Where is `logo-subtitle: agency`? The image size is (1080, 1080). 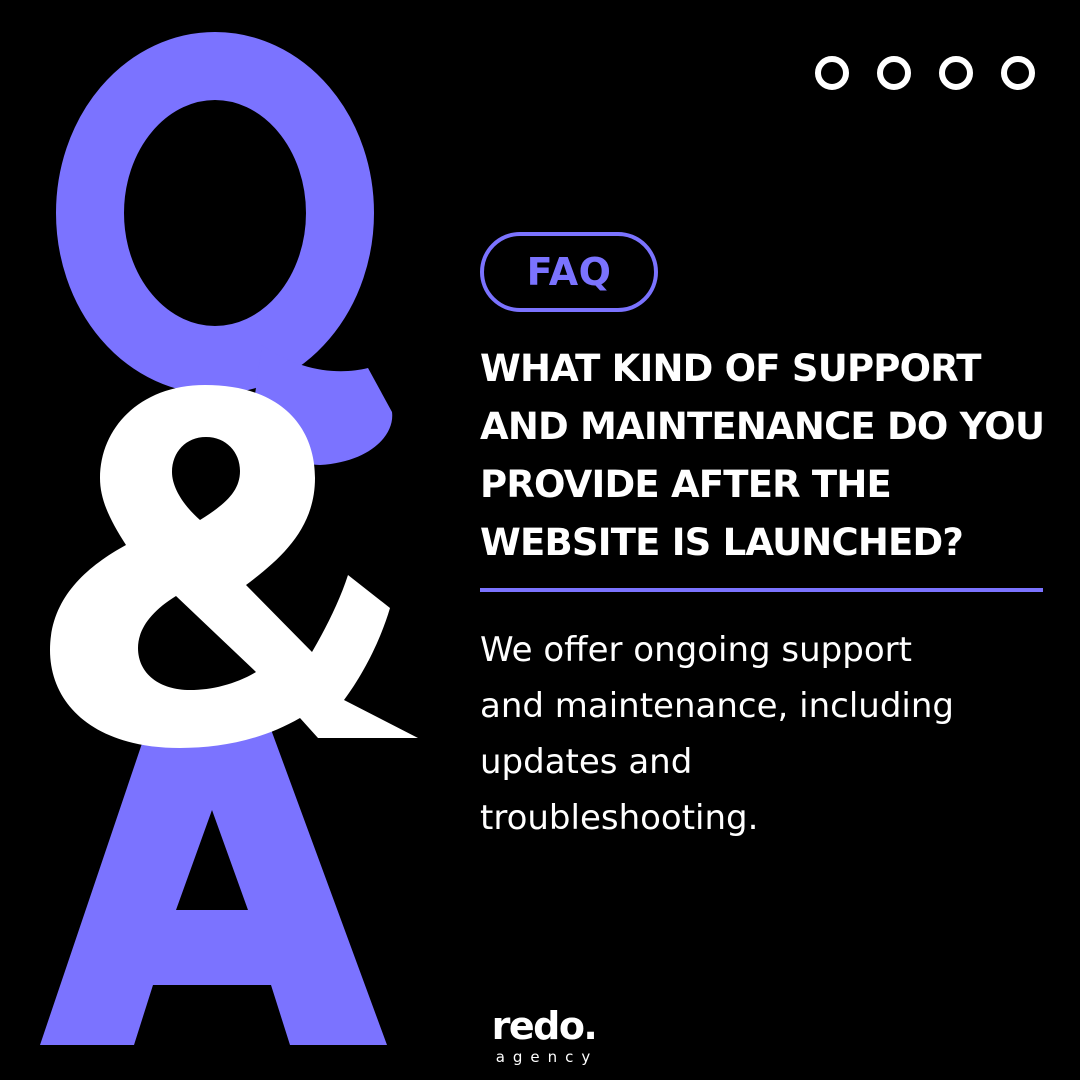
logo-subtitle: agency is located at coordinates (547, 1057).